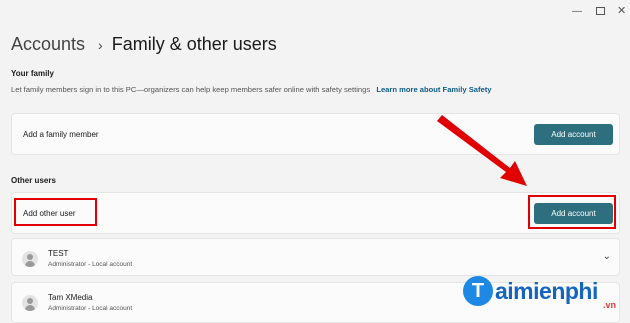 The image size is (630, 323). What do you see at coordinates (482, 150) in the screenshot?
I see `red-arrow-annotation` at bounding box center [482, 150].